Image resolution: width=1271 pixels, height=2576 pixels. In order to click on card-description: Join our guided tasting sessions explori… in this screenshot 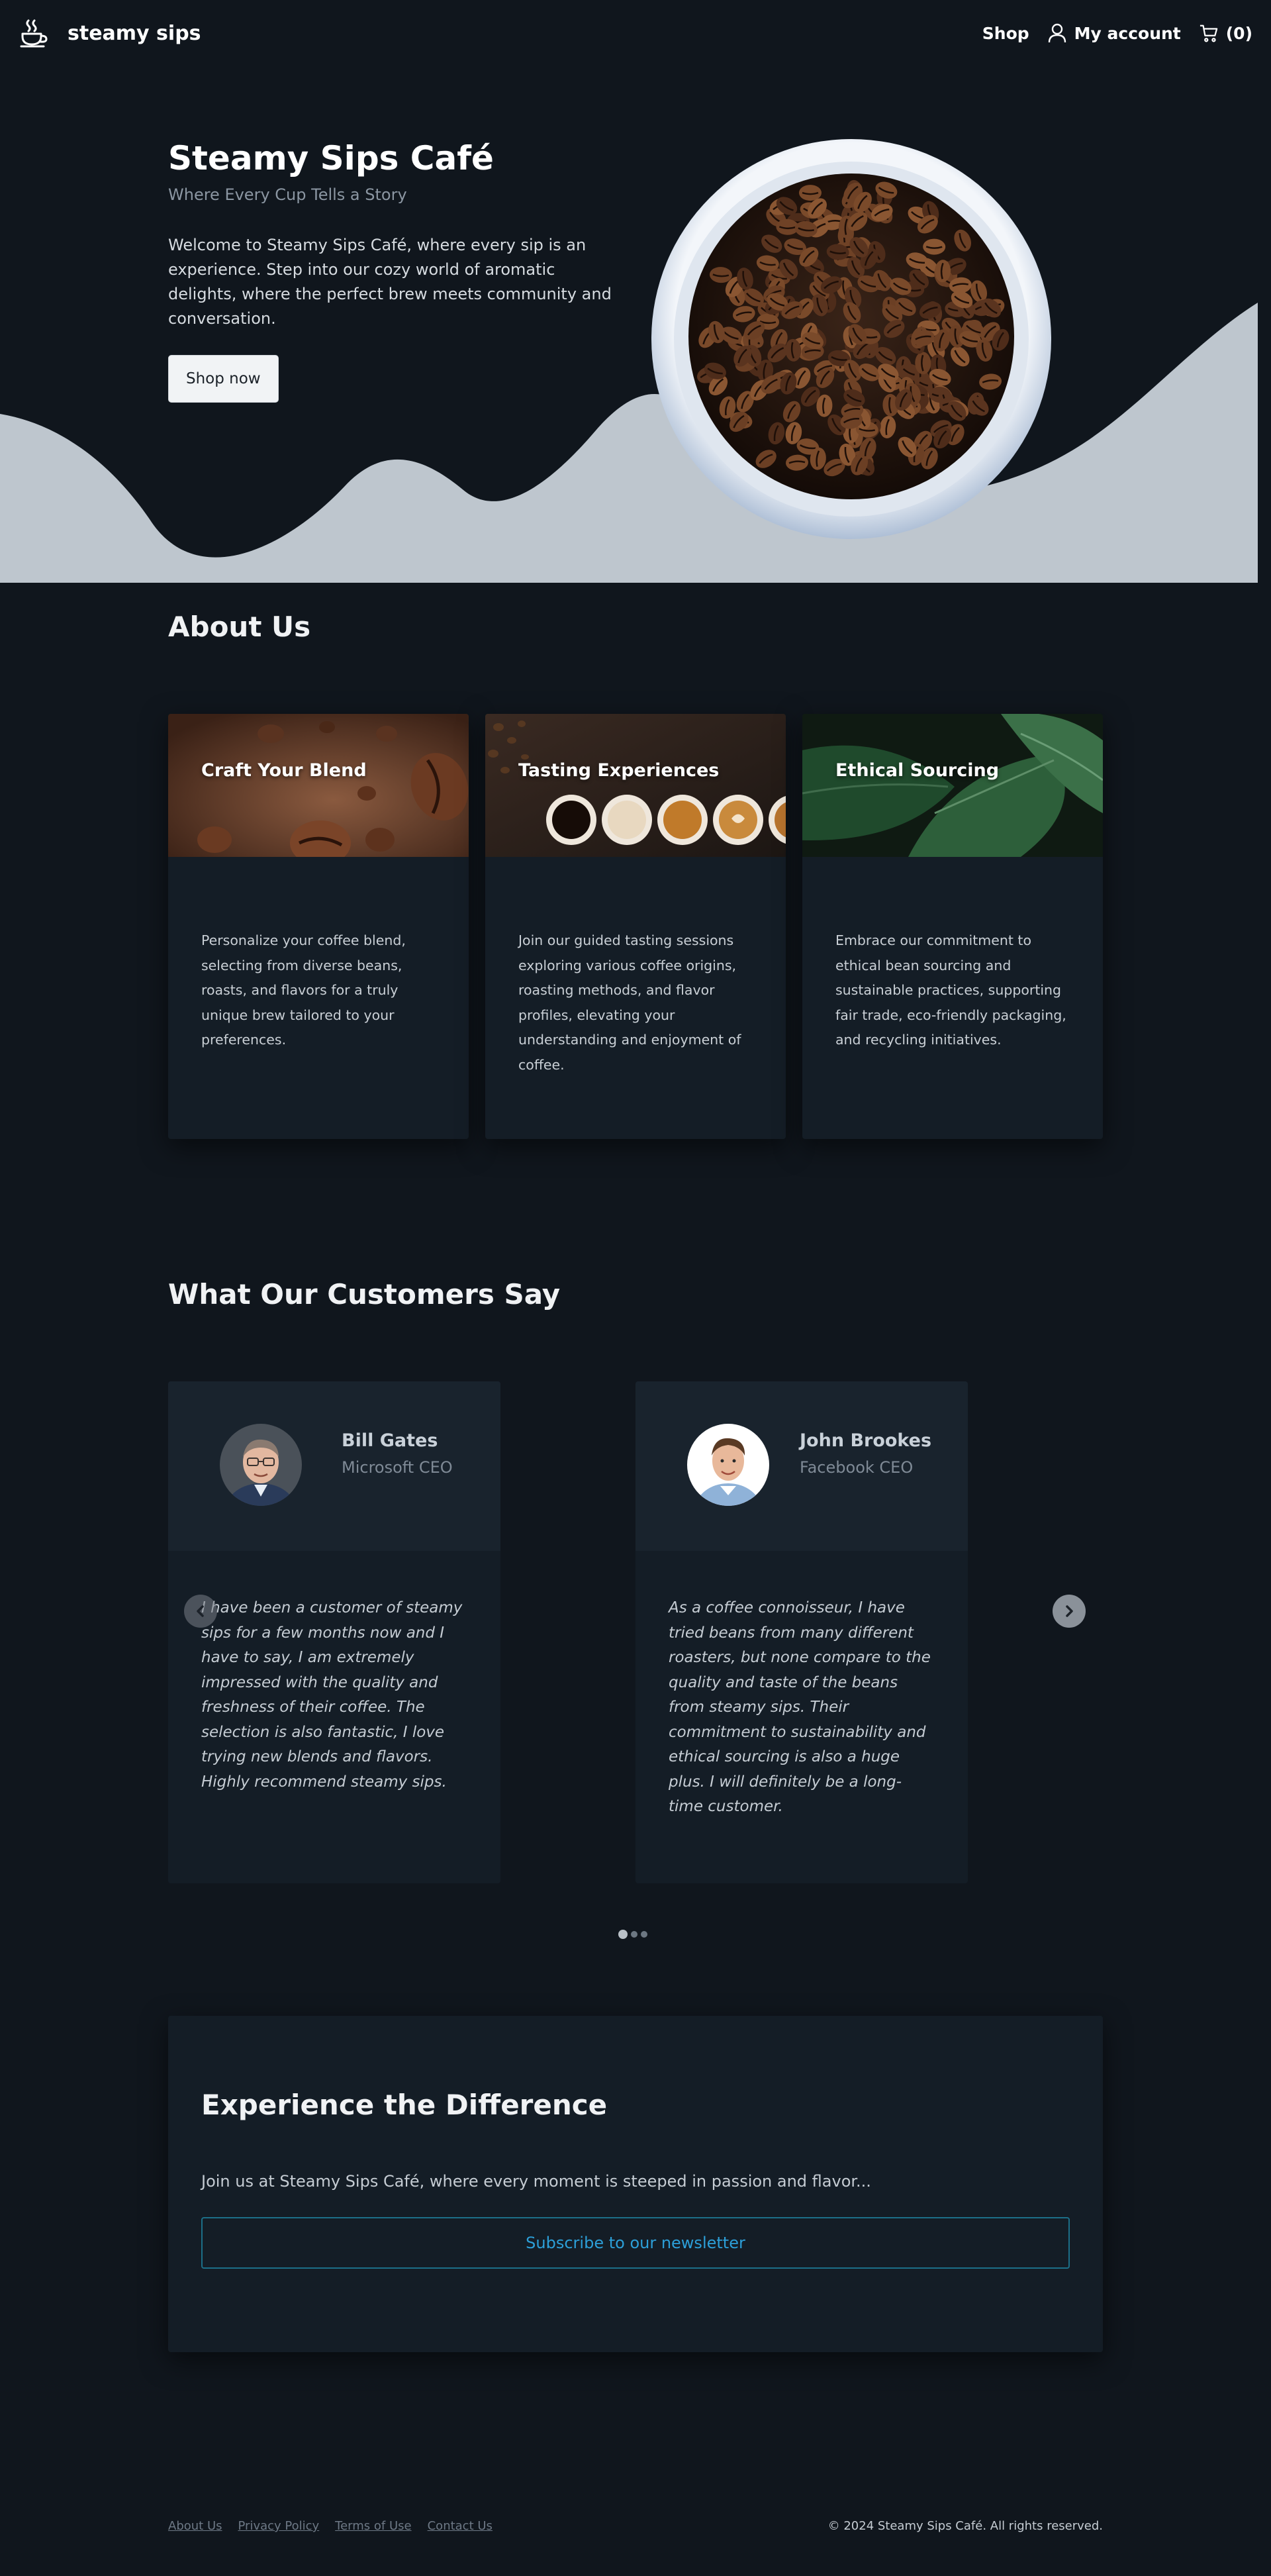, I will do `click(629, 1002)`.